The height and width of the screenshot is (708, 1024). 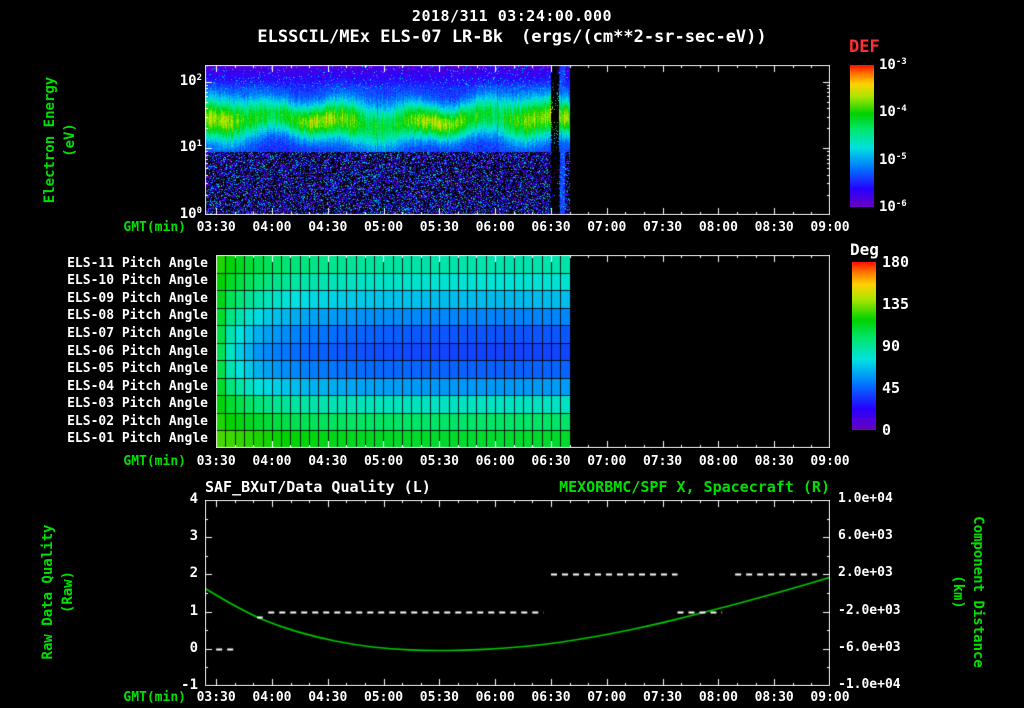 What do you see at coordinates (137, 386) in the screenshot?
I see `pitch-row-label: ELS-04 Pitch Angle` at bounding box center [137, 386].